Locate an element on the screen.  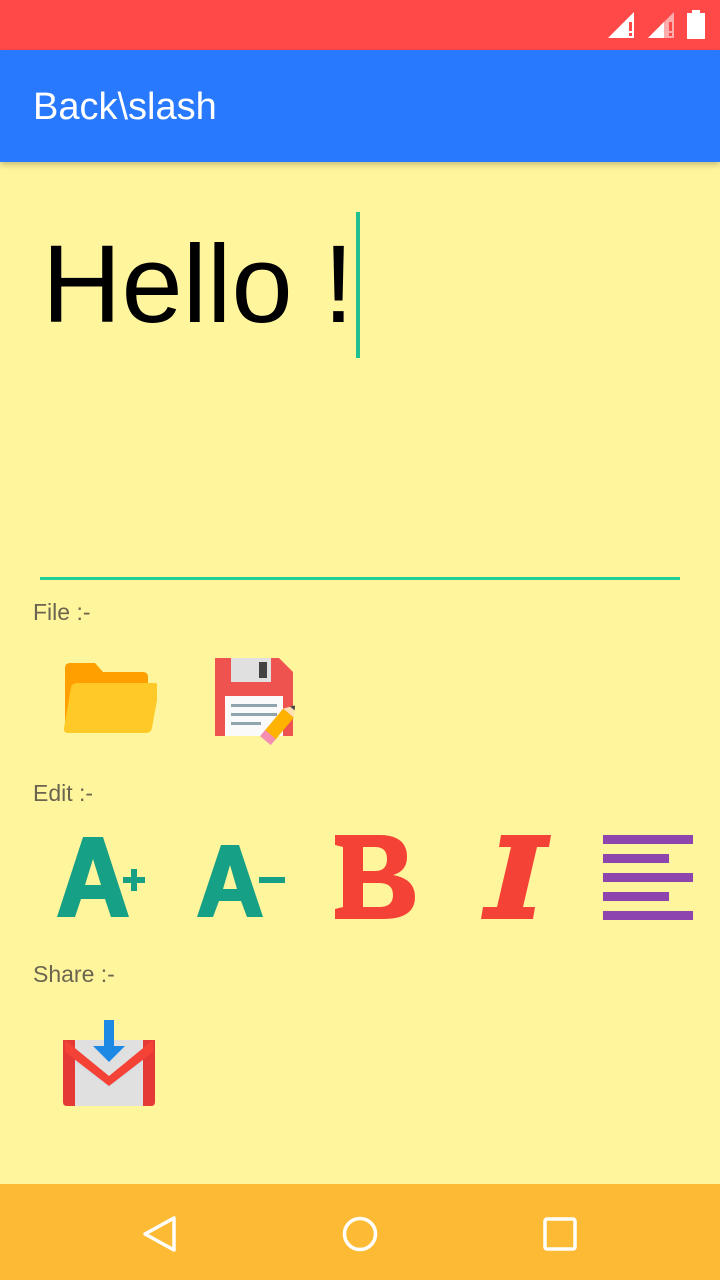
file-section-label: File :- is located at coordinates (62, 612).